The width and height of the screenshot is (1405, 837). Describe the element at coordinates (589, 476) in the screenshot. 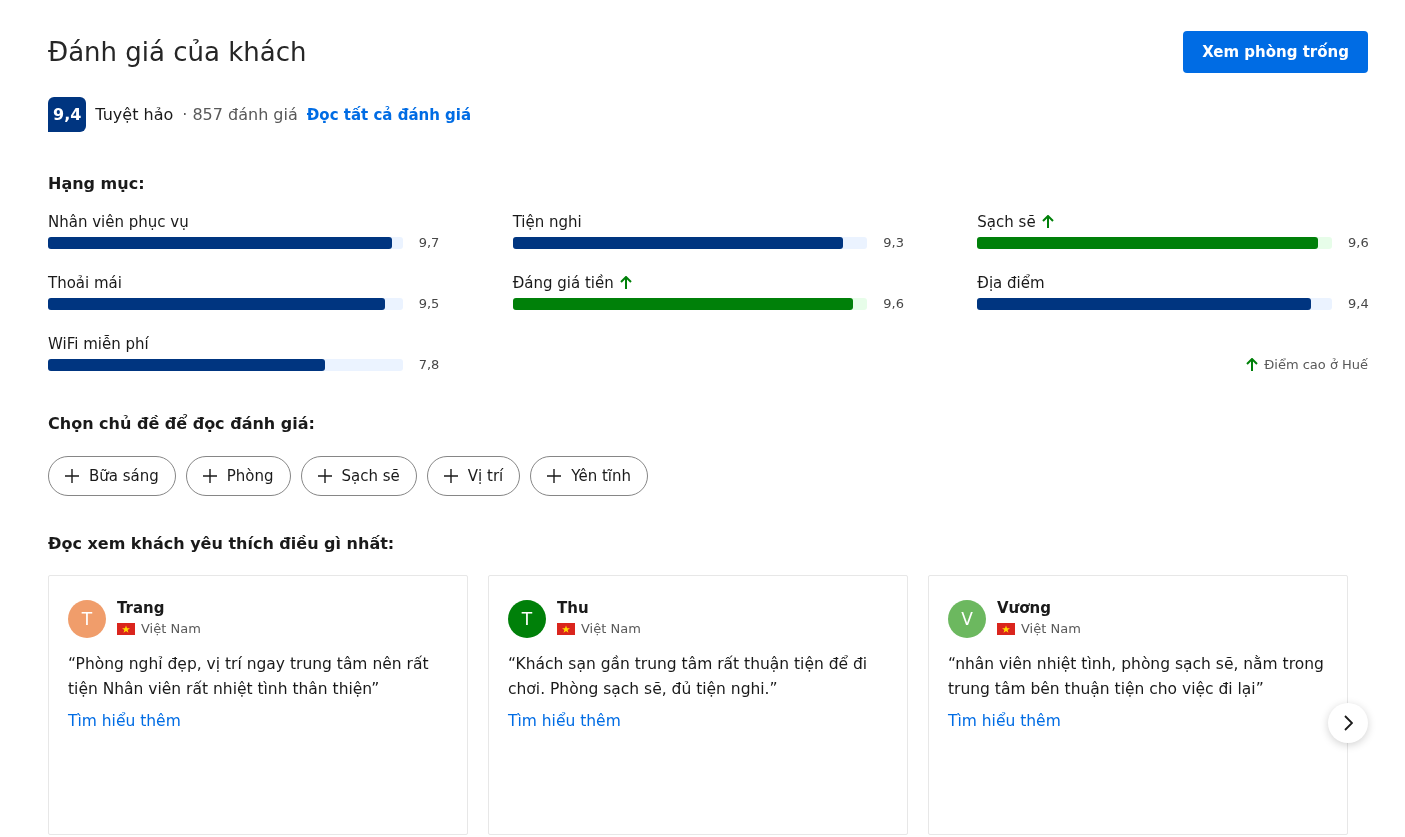

I see `topic-chip: Yên tĩnh` at that location.